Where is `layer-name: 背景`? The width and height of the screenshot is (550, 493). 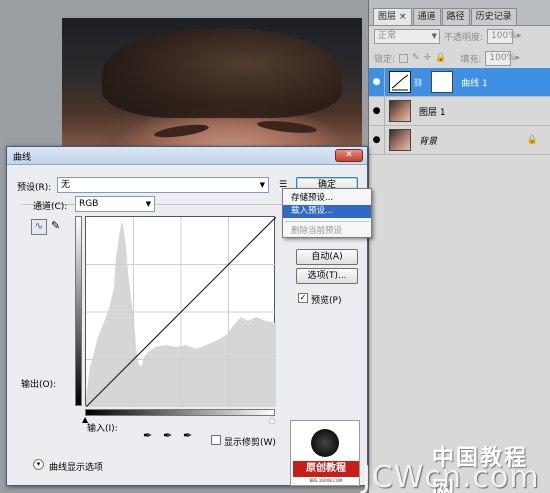
layer-name: 背景 is located at coordinates (428, 140).